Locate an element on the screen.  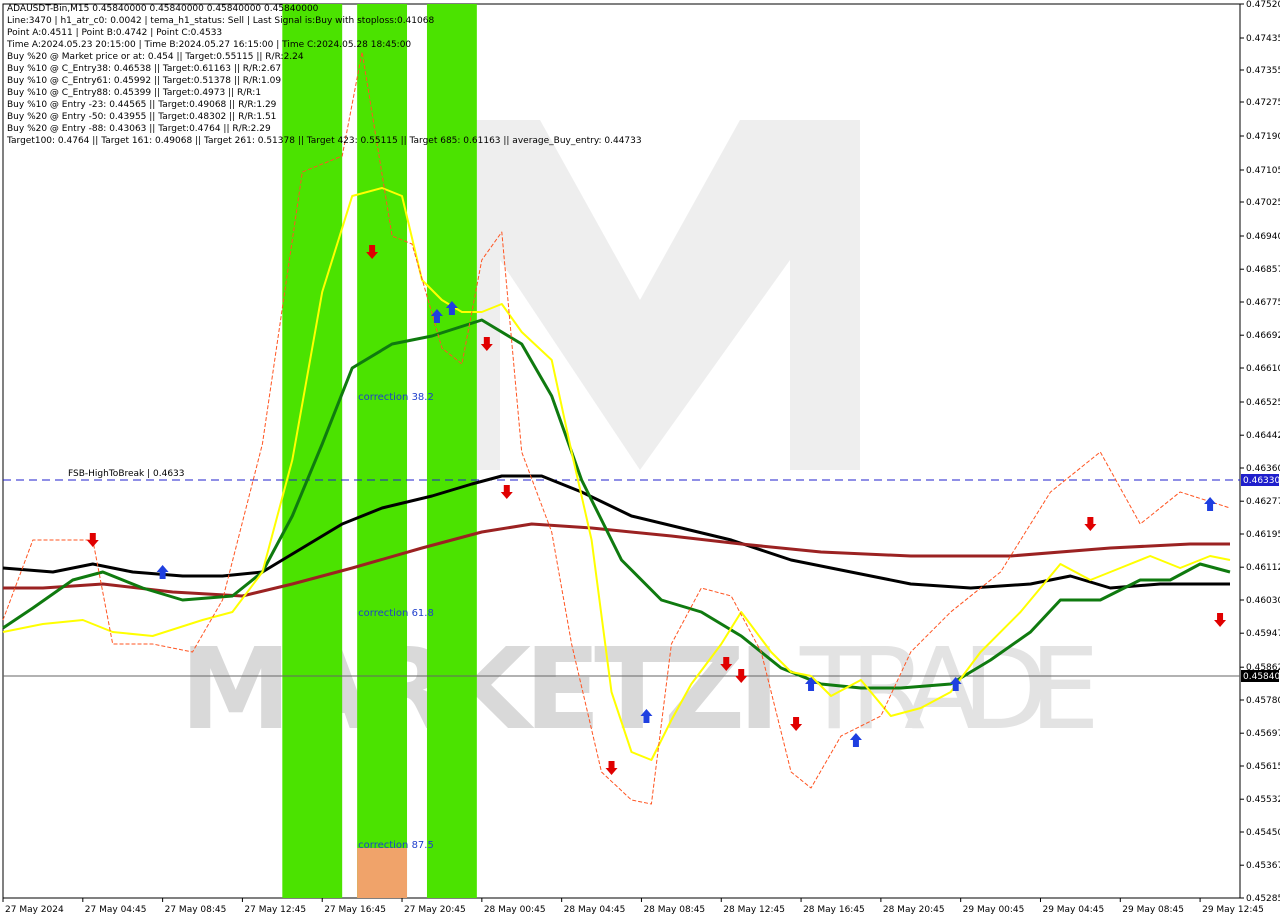
y-tick-label: 0.46112 is located at coordinates (1263, 568).